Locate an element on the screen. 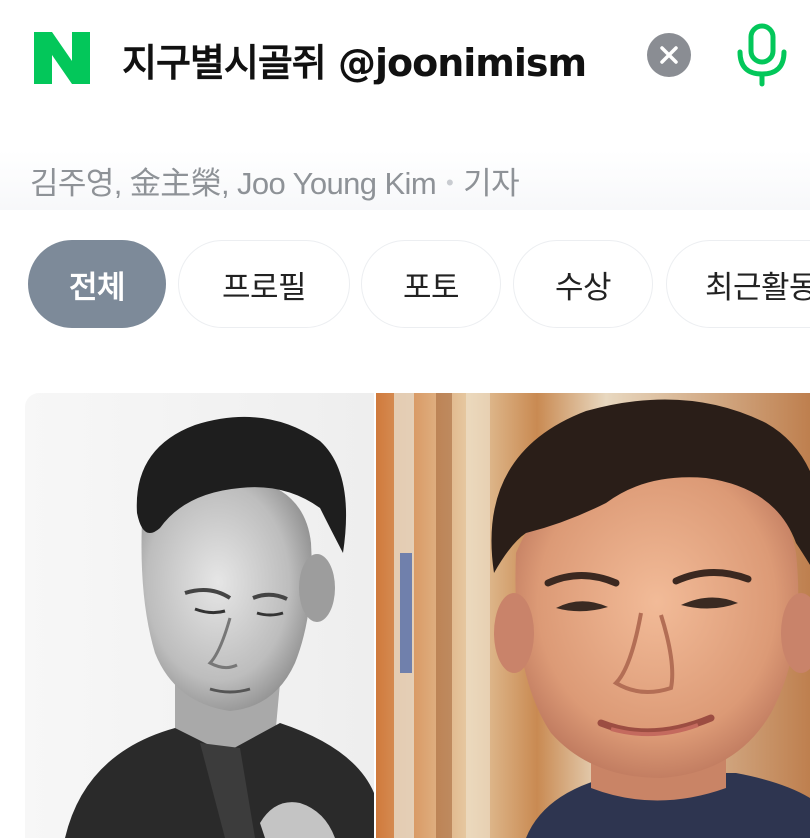 This screenshot has width=810, height=838. clear-search-button is located at coordinates (669, 55).